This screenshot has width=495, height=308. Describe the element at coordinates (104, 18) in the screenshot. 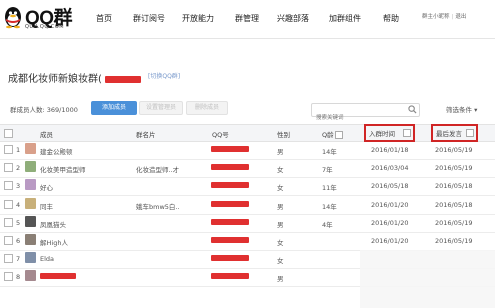

I see `nav-home: 首页` at that location.